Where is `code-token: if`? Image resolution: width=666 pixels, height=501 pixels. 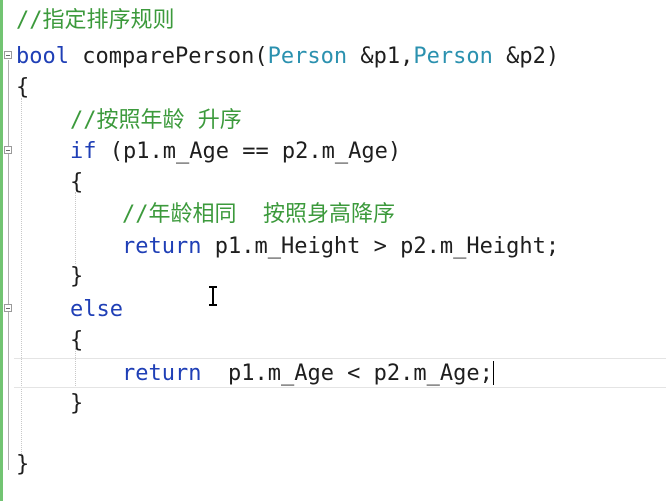
code-token: if is located at coordinates (83, 151).